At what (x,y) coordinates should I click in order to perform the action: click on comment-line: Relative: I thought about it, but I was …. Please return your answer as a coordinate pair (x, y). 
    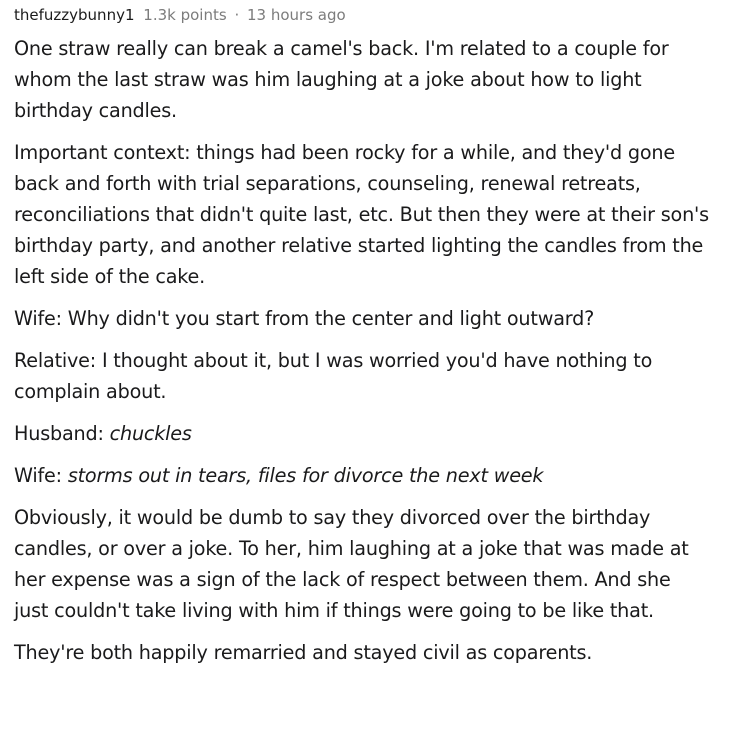
    Looking at the image, I should click on (333, 360).